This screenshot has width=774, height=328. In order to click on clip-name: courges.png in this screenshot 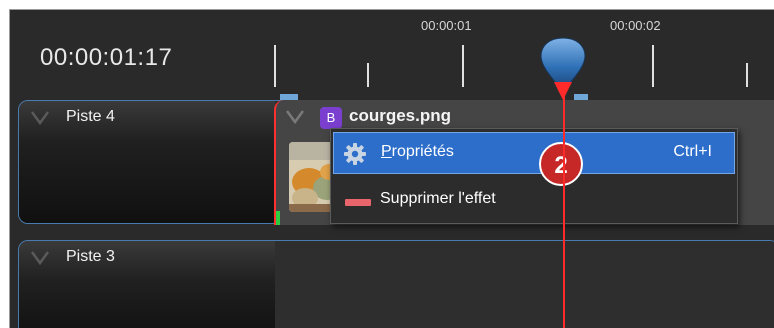, I will do `click(400, 115)`.